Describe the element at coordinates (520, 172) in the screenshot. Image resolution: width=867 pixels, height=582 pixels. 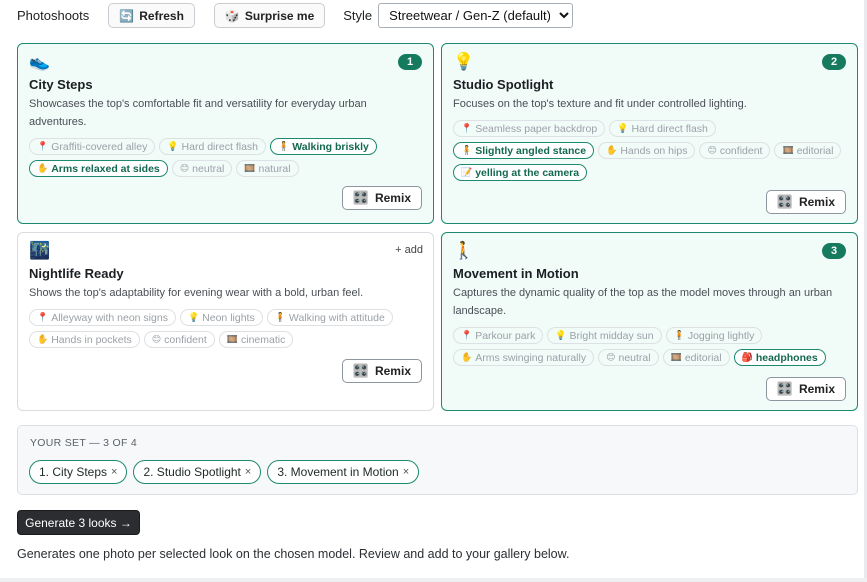
I see `custom-note-chip: 📝 yelling at the camera` at that location.